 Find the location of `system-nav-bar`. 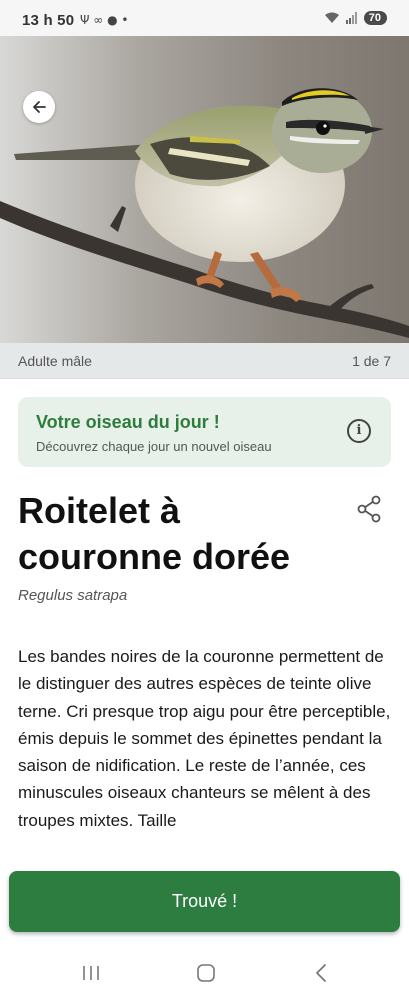

system-nav-bar is located at coordinates (204, 972).